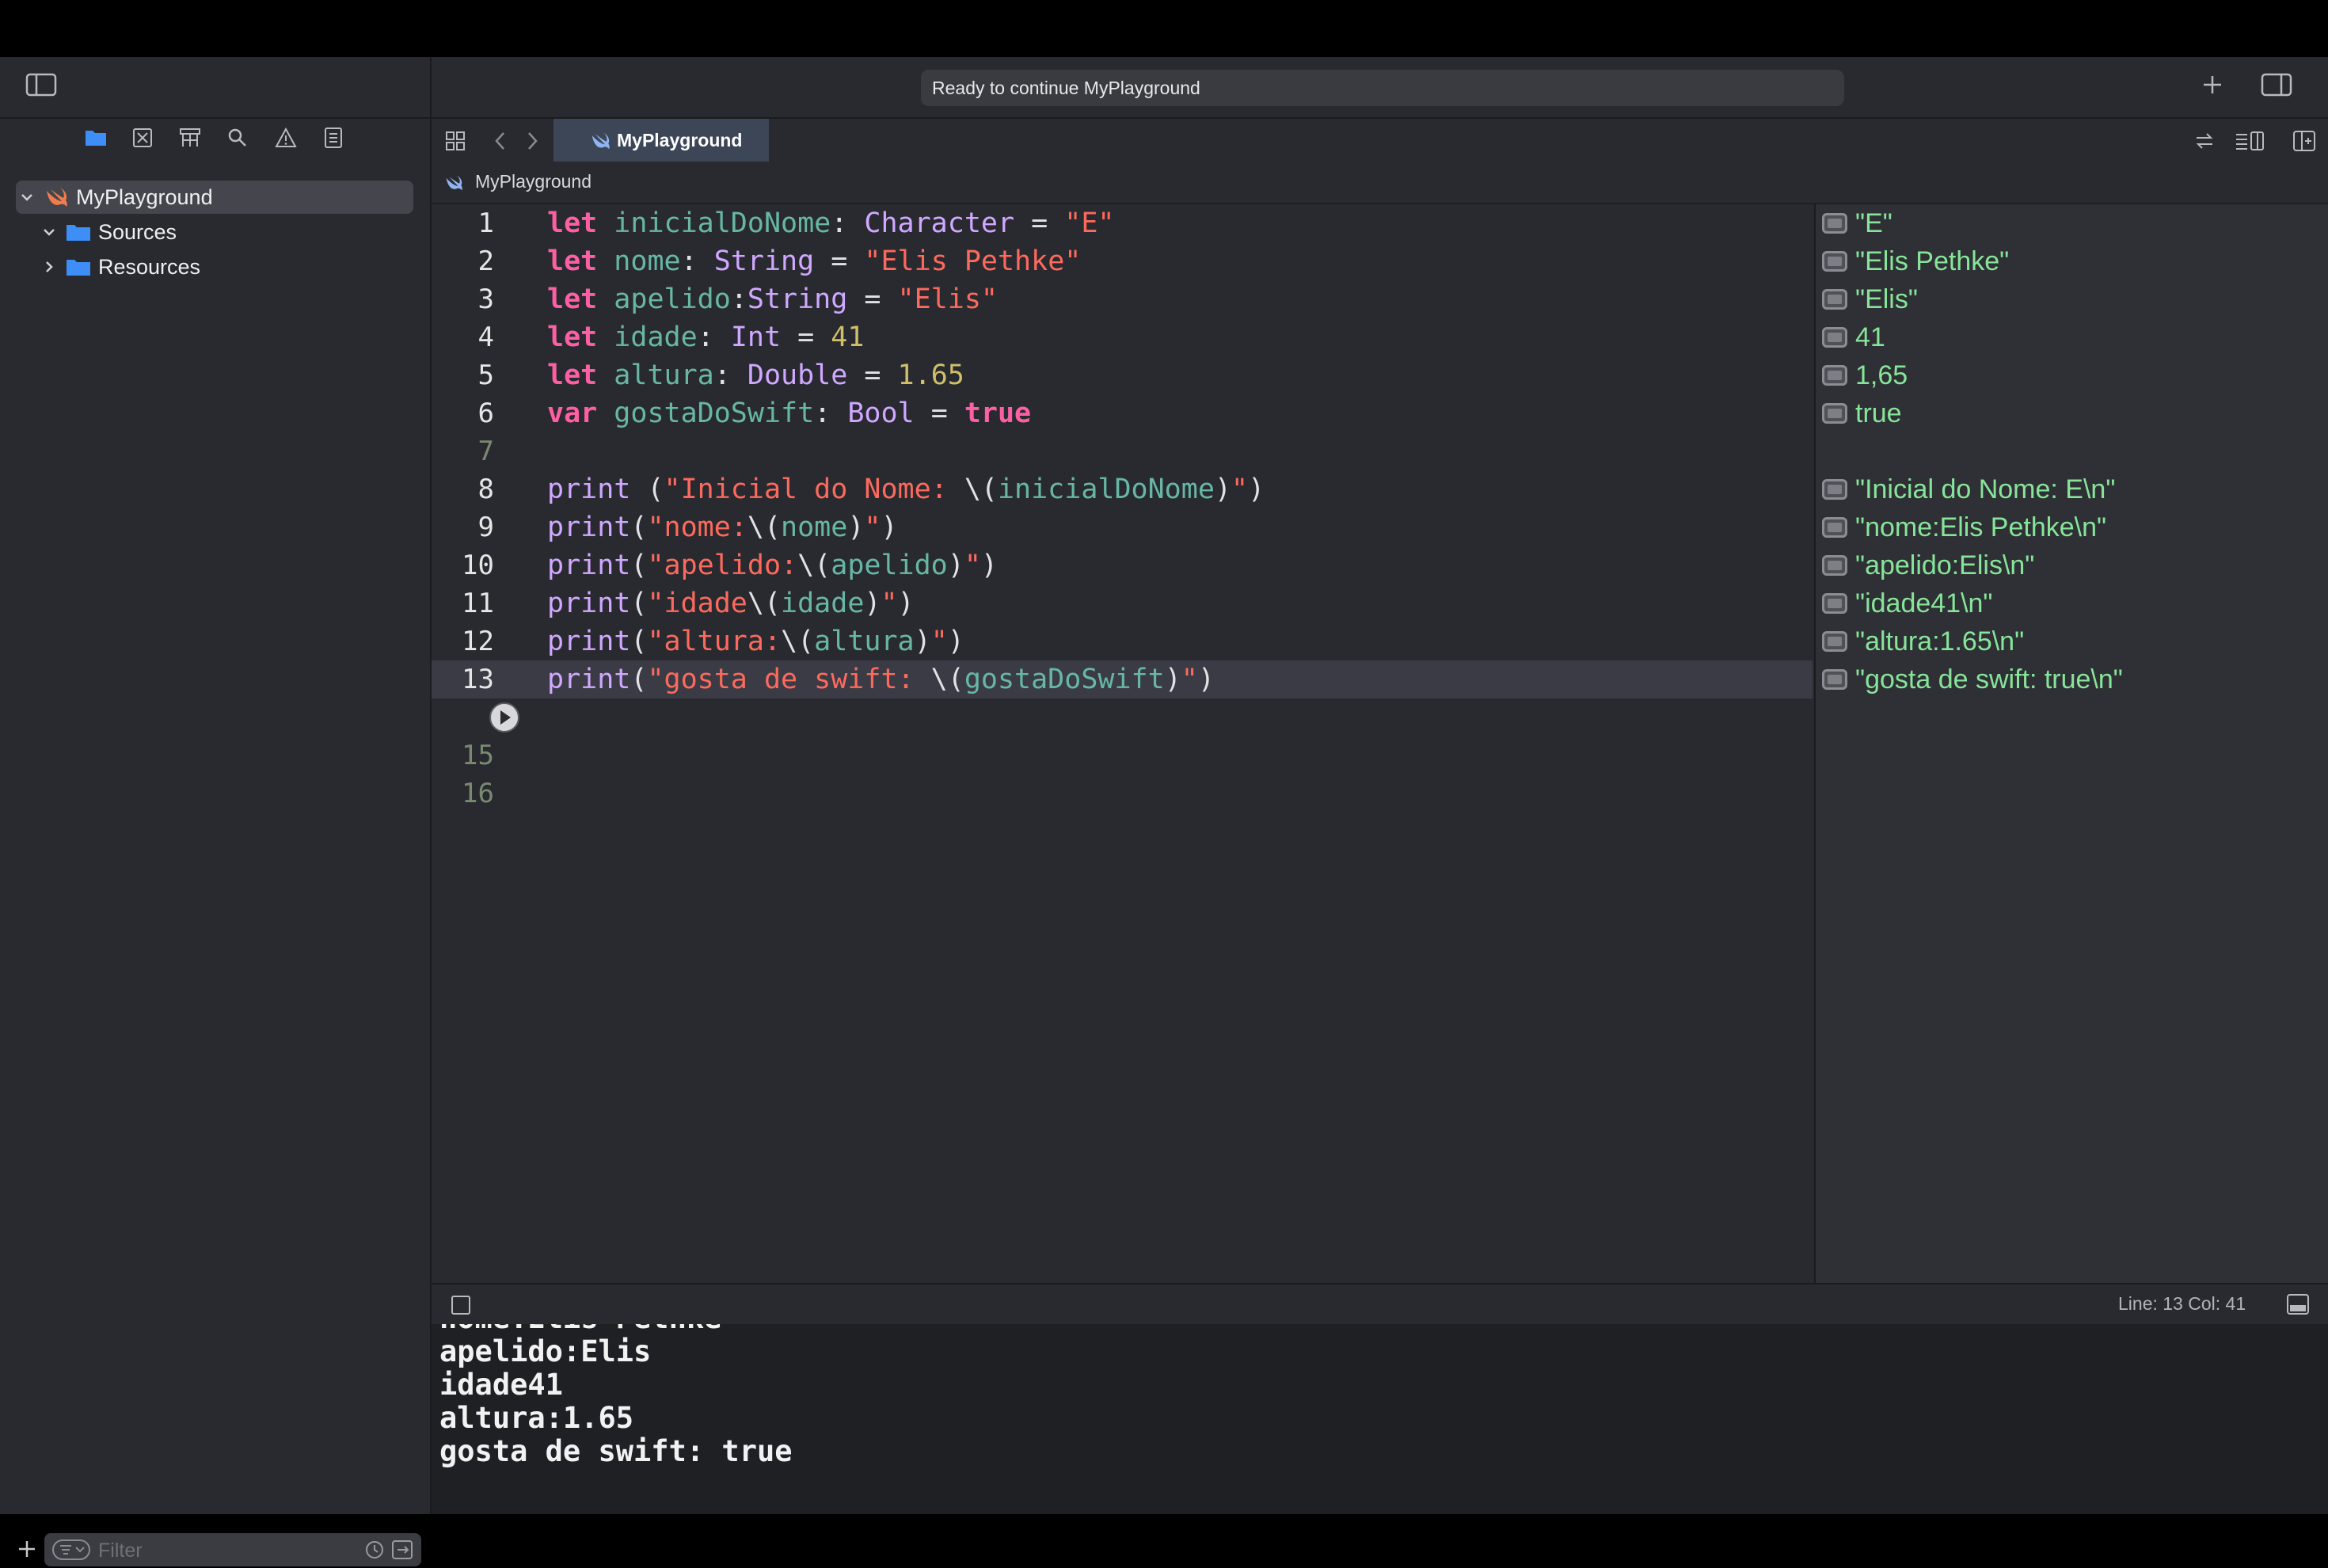 The width and height of the screenshot is (2328, 1568). I want to click on source-control-icon, so click(142, 138).